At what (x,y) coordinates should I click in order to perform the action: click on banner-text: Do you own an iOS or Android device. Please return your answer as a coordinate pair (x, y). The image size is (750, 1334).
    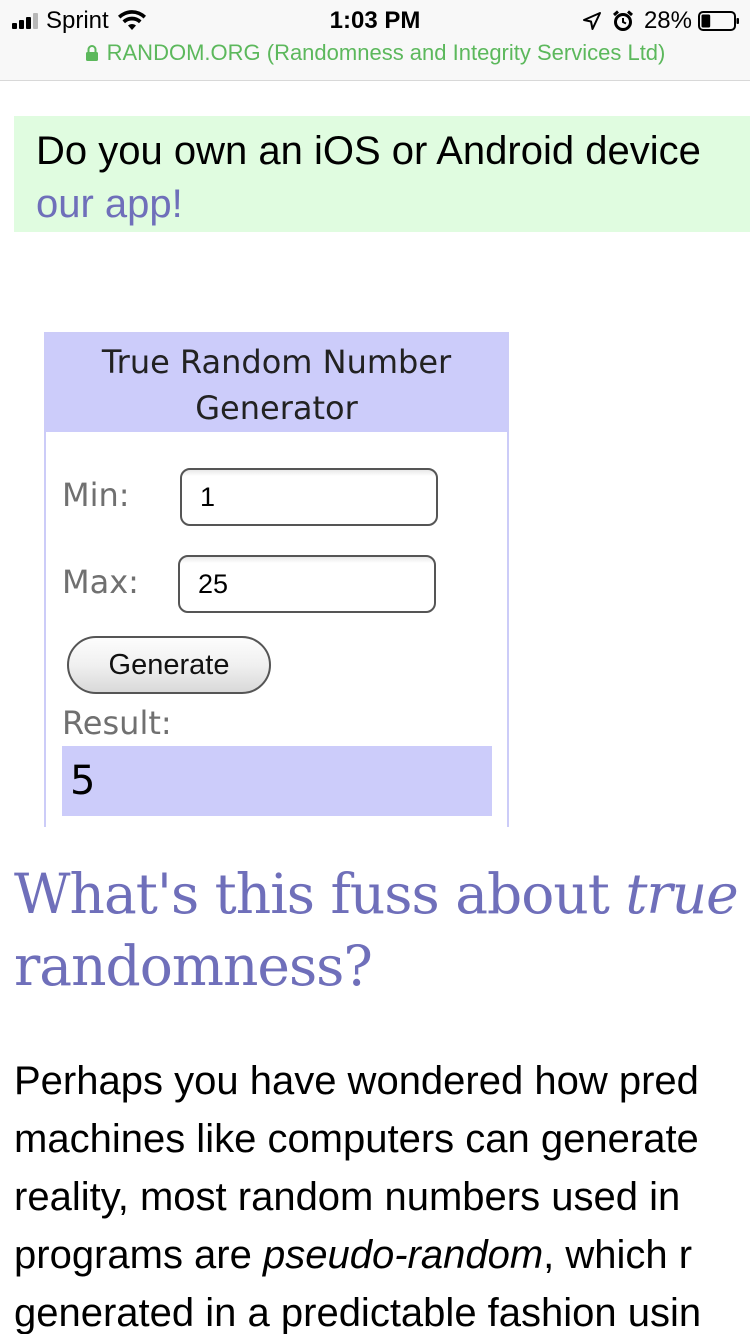
    Looking at the image, I should click on (368, 151).